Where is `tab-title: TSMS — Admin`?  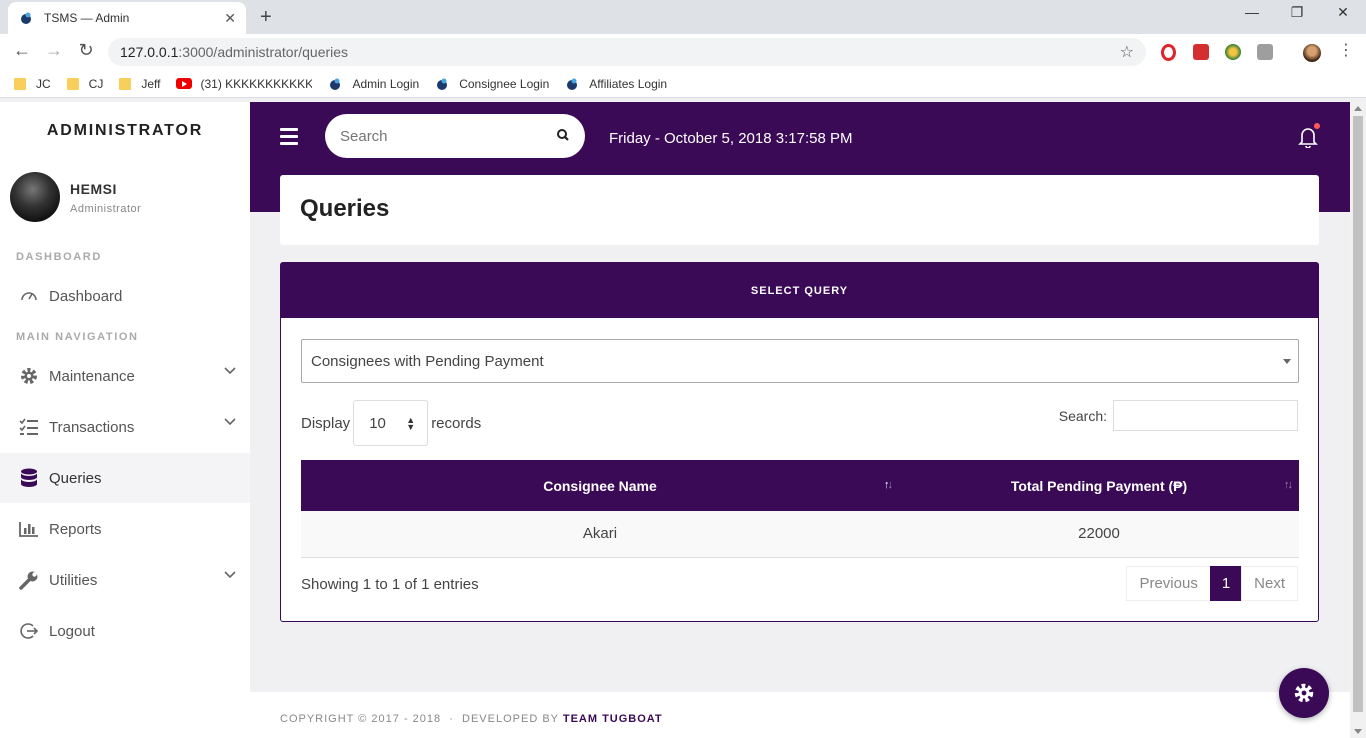 tab-title: TSMS — Admin is located at coordinates (87, 18).